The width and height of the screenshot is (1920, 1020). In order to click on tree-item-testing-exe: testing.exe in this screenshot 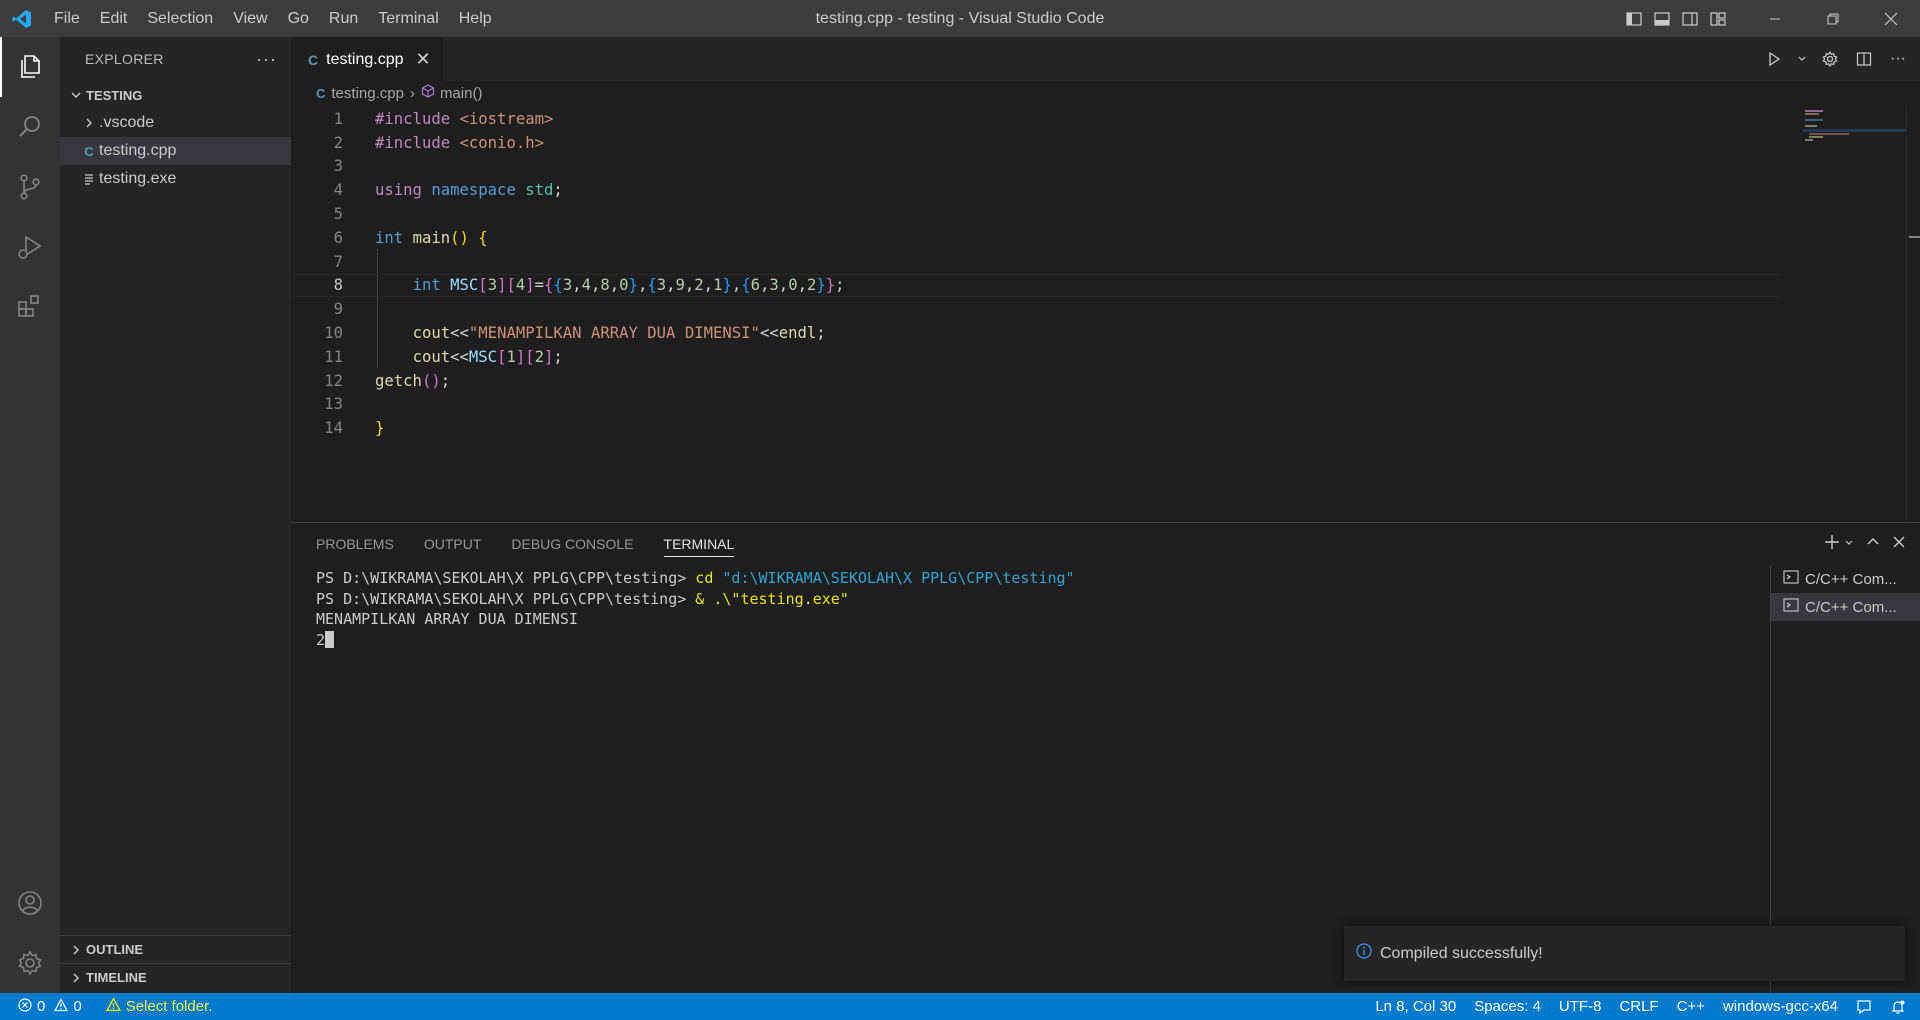, I will do `click(175, 179)`.